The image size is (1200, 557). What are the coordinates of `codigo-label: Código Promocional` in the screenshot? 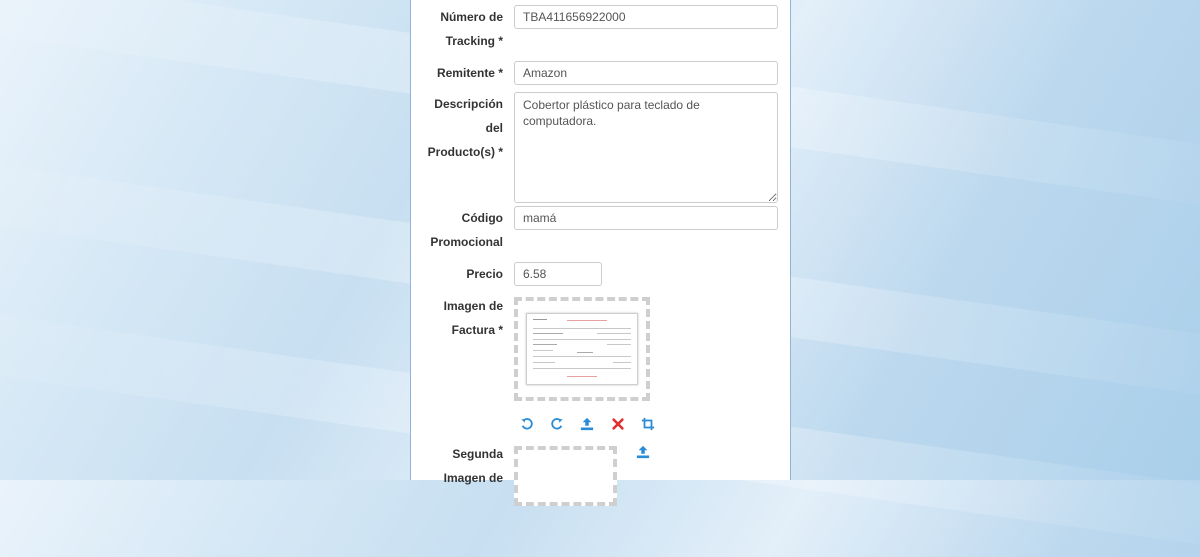 It's located at (466, 230).